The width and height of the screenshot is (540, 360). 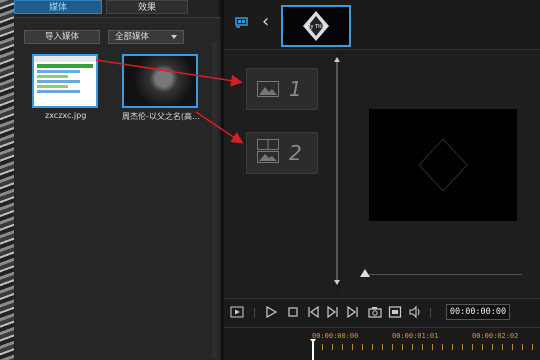 What do you see at coordinates (365, 273) in the screenshot?
I see `slider-thumb-icon` at bounding box center [365, 273].